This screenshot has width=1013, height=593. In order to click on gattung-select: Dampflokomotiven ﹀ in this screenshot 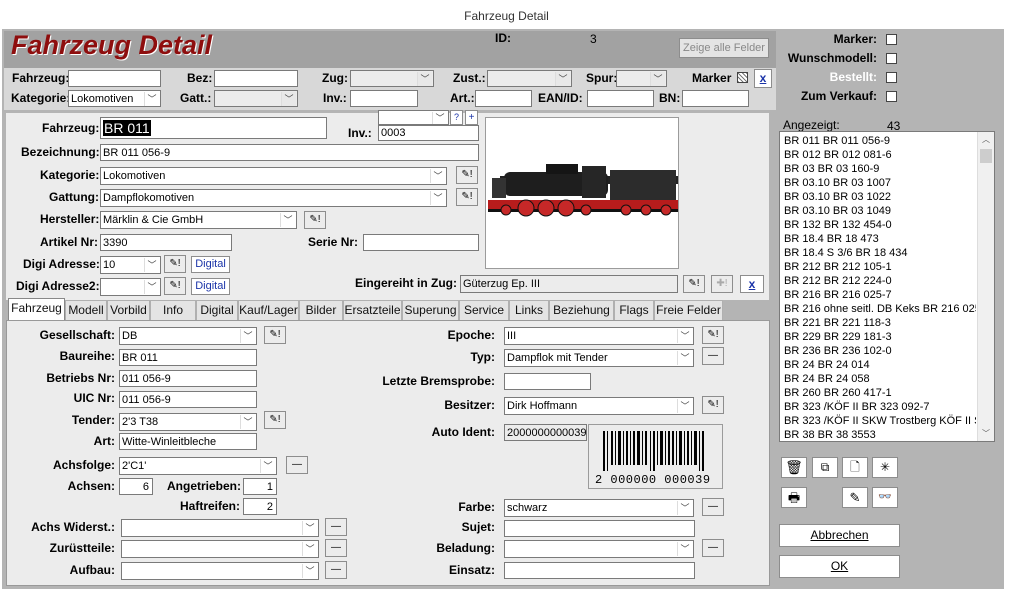, I will do `click(273, 198)`.